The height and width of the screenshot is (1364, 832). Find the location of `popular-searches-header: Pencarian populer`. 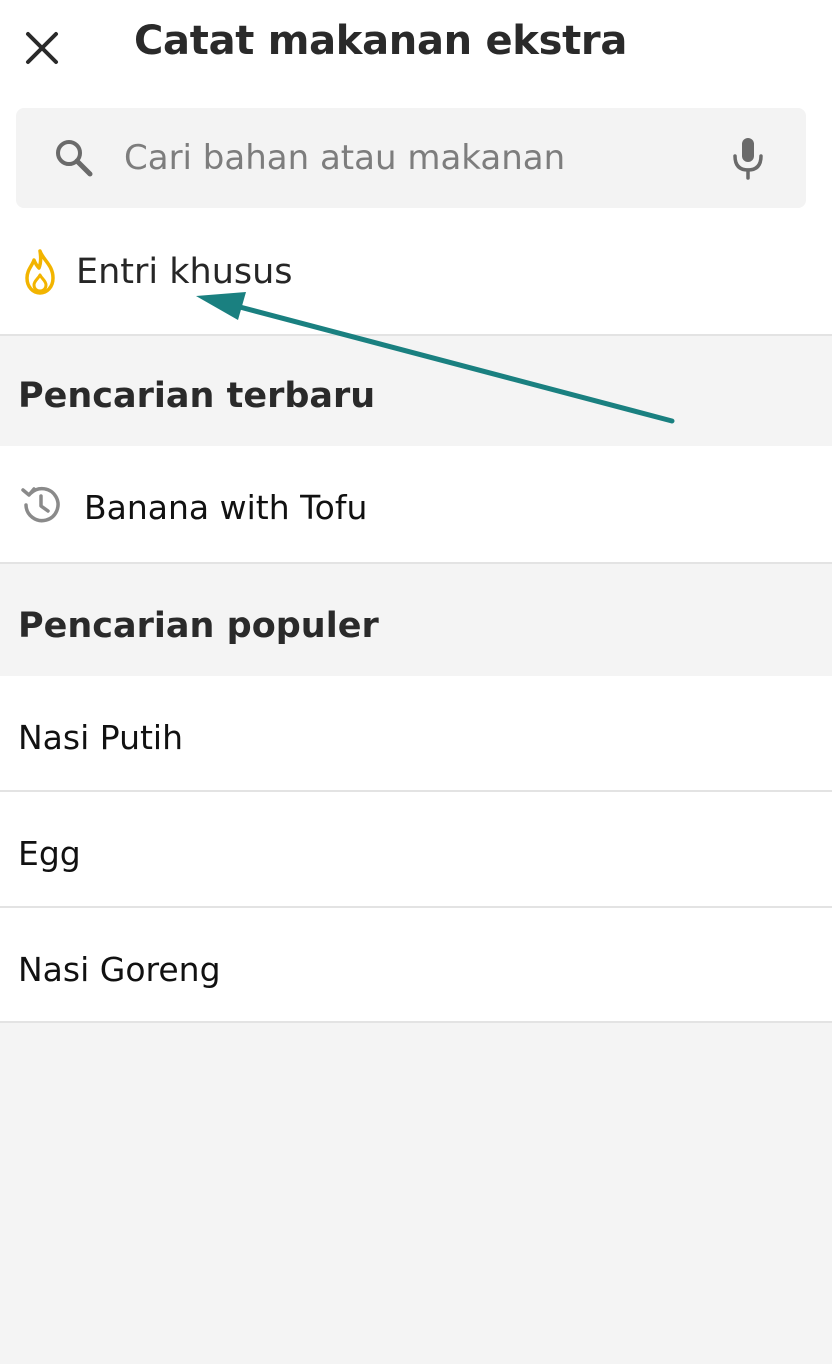

popular-searches-header: Pencarian populer is located at coordinates (416, 620).